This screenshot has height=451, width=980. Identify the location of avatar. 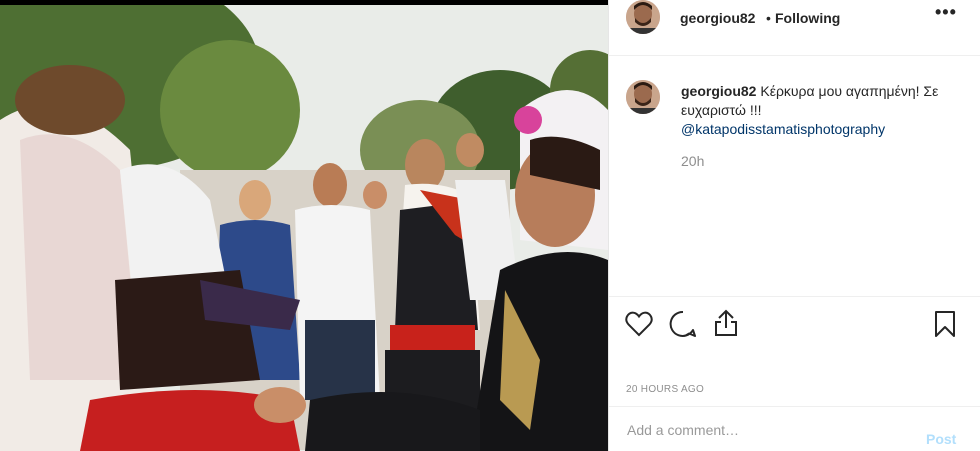
(643, 17).